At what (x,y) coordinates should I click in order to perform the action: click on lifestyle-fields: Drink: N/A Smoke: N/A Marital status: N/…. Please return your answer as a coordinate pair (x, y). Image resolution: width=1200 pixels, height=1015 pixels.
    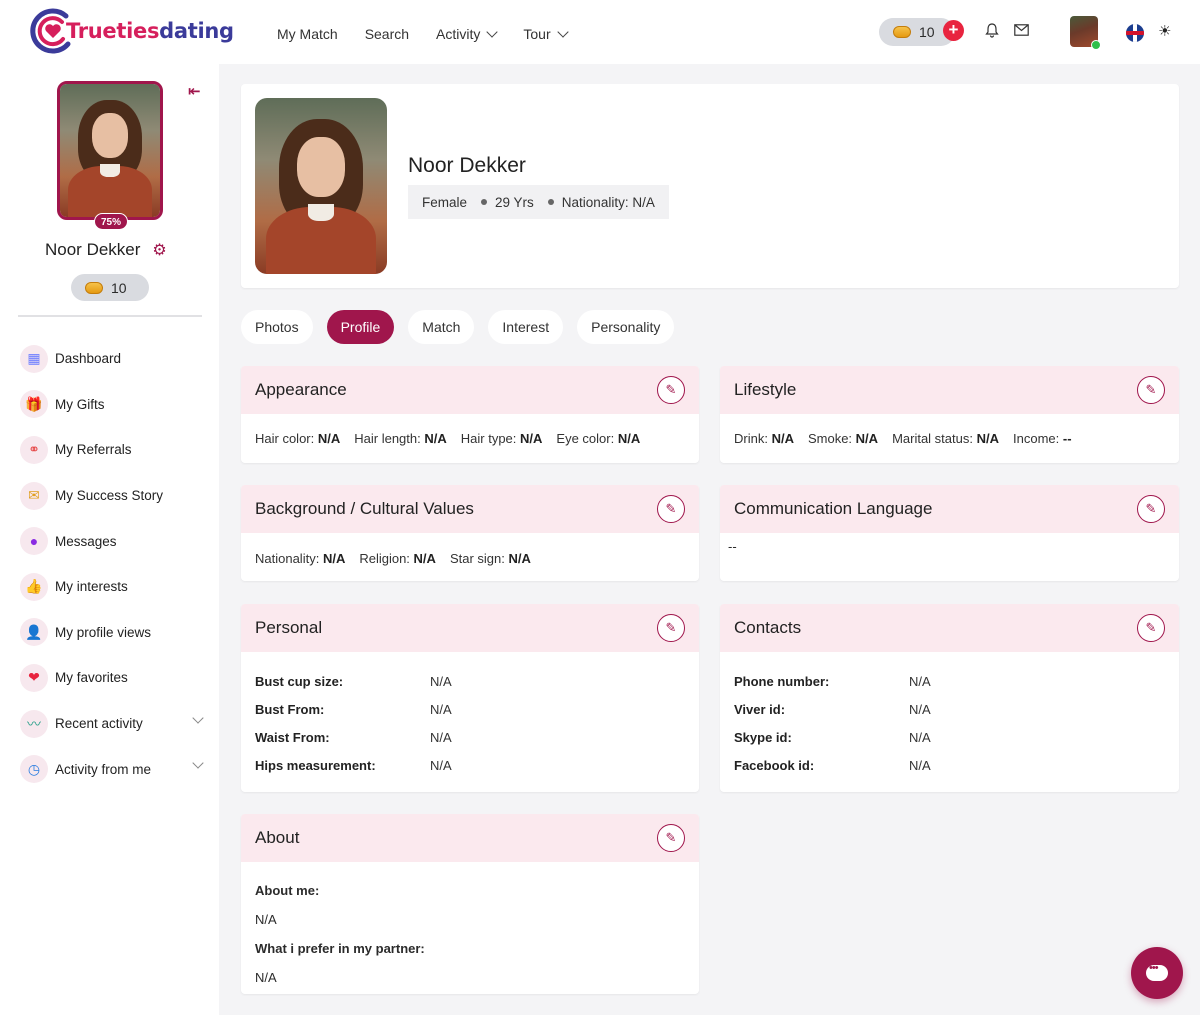
    Looking at the image, I should click on (949, 430).